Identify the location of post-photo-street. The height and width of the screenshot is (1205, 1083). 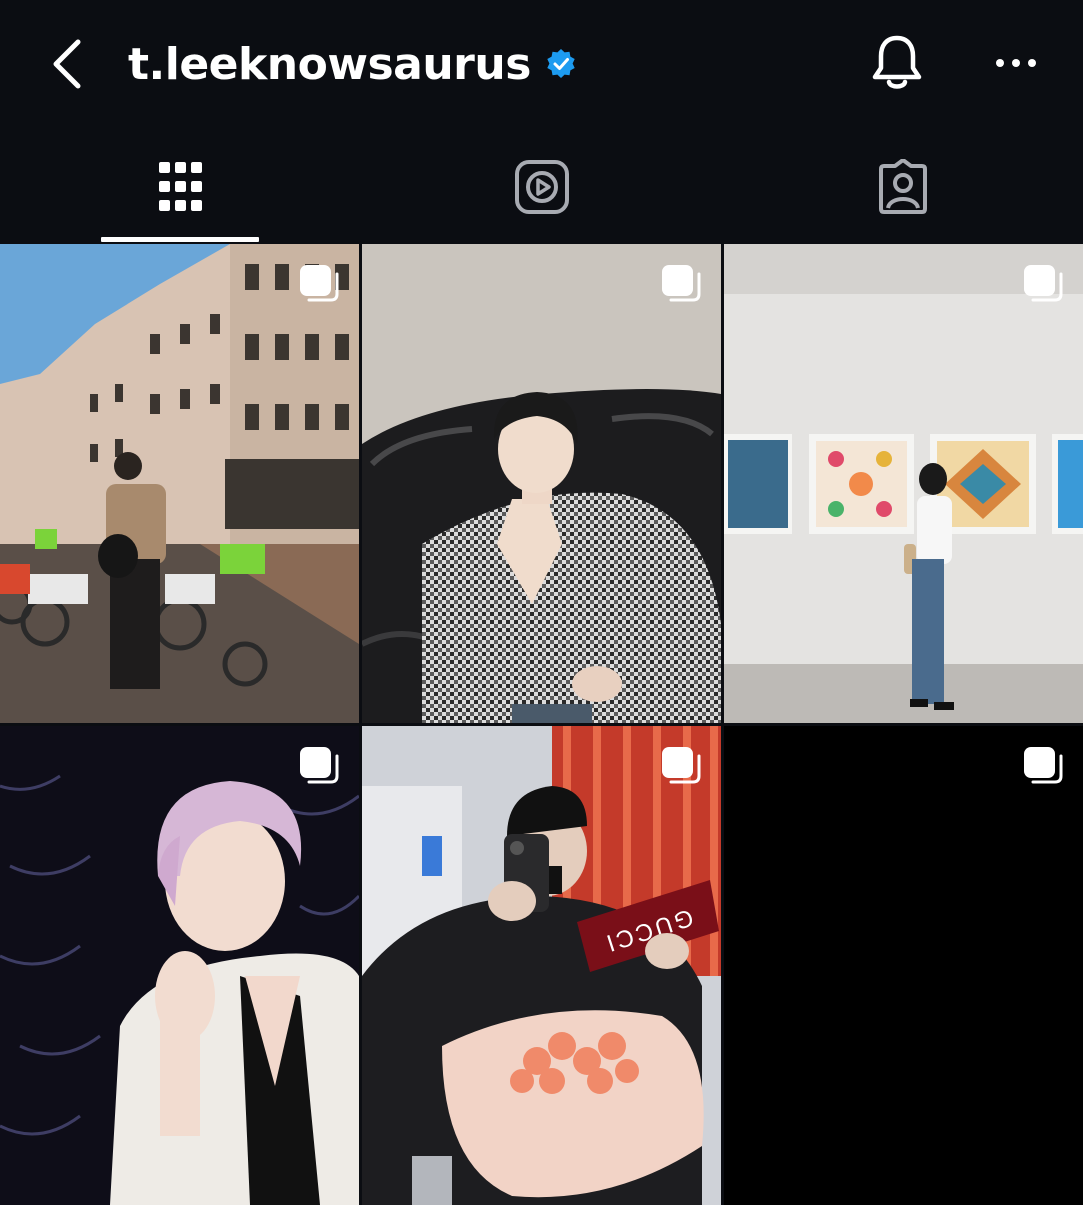
(179, 483).